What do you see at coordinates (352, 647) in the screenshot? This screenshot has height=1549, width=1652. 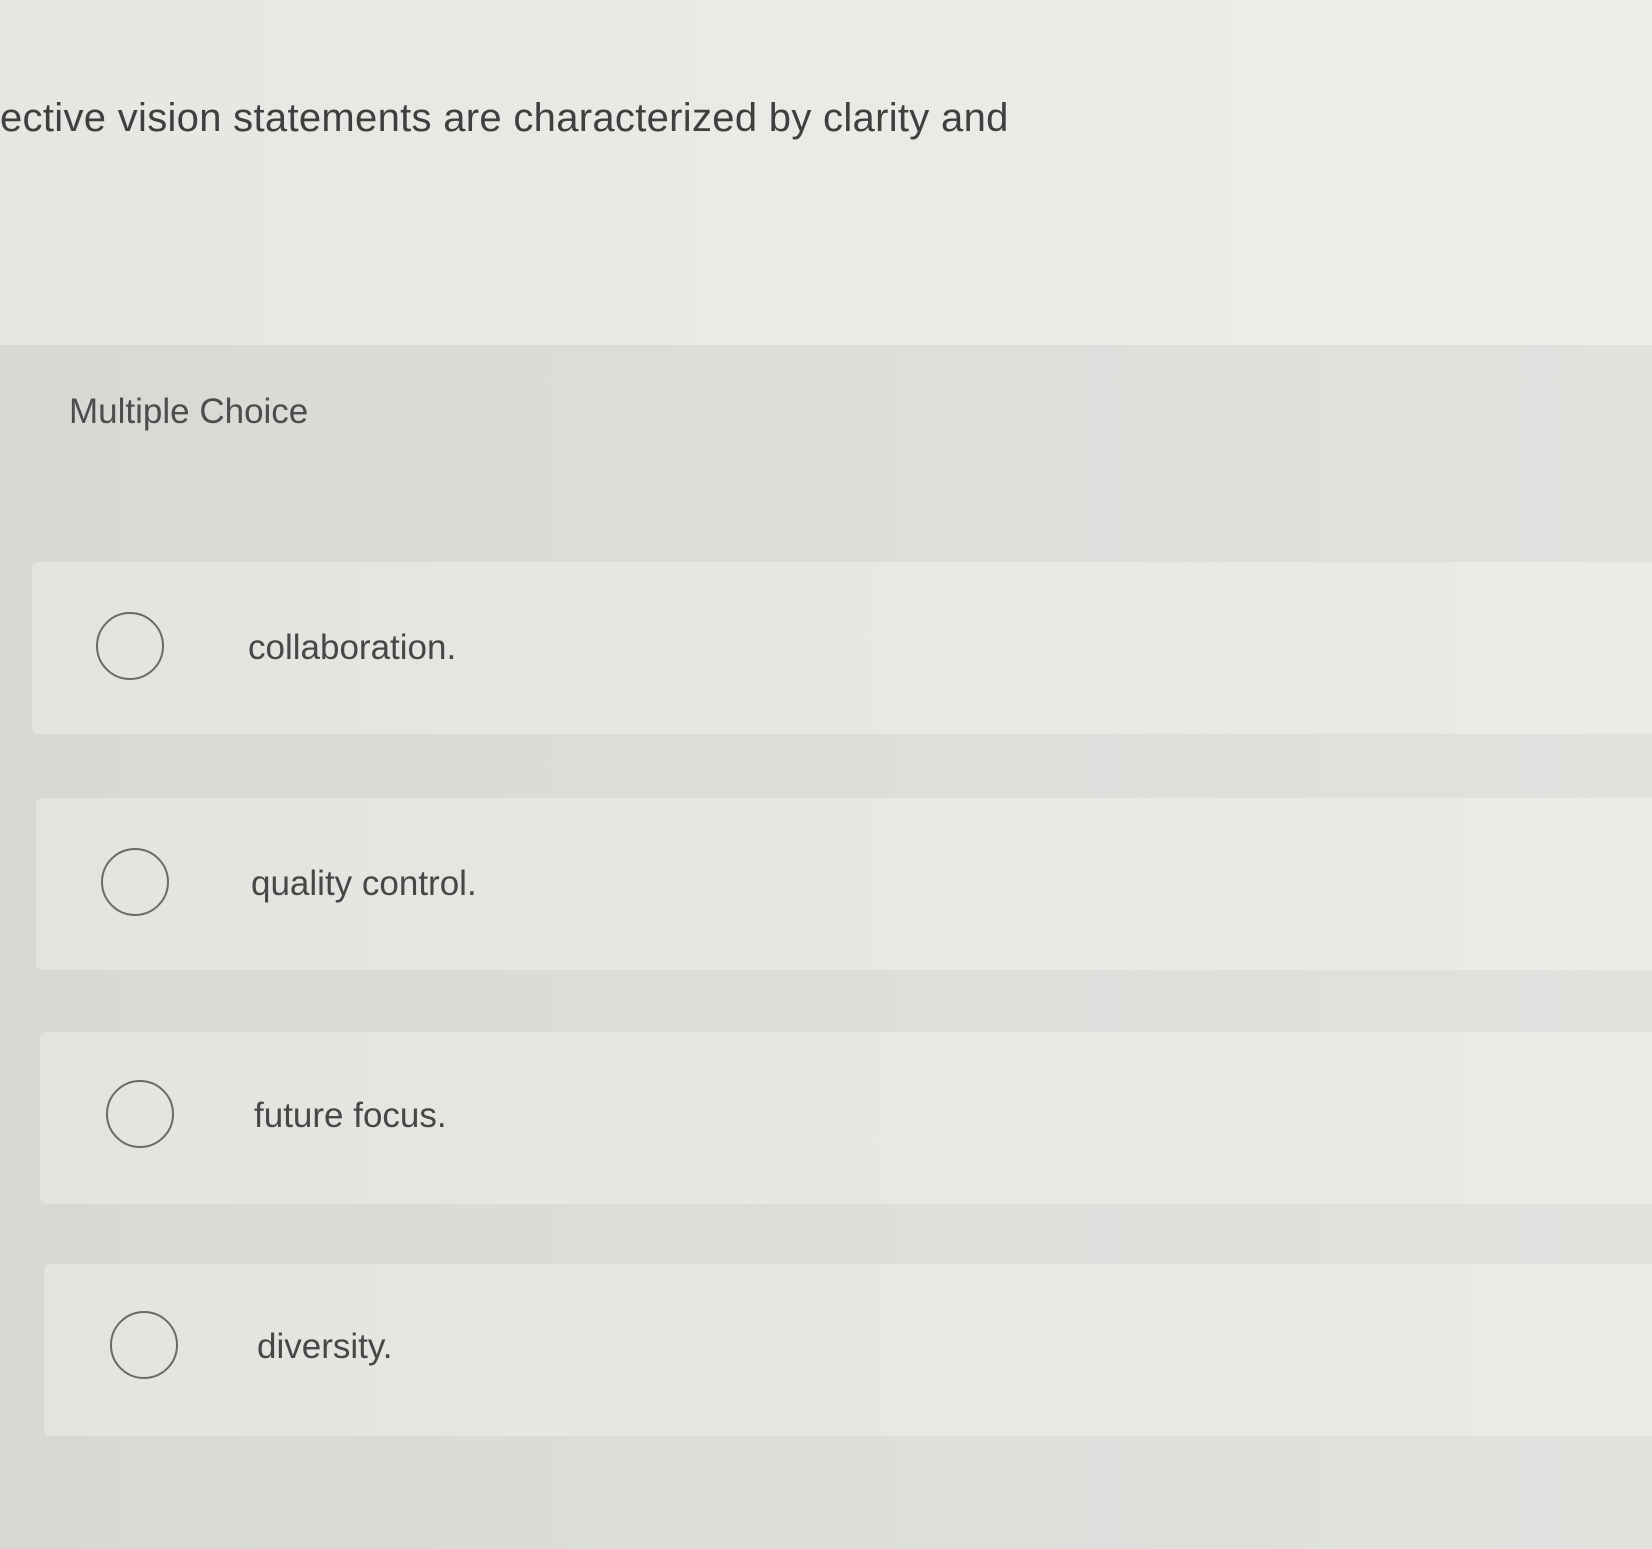 I see `answer-option-label: collaboration.` at bounding box center [352, 647].